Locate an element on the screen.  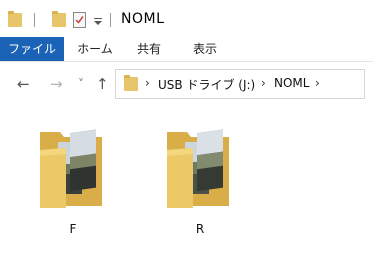
folder-icon is located at coordinates (15, 19).